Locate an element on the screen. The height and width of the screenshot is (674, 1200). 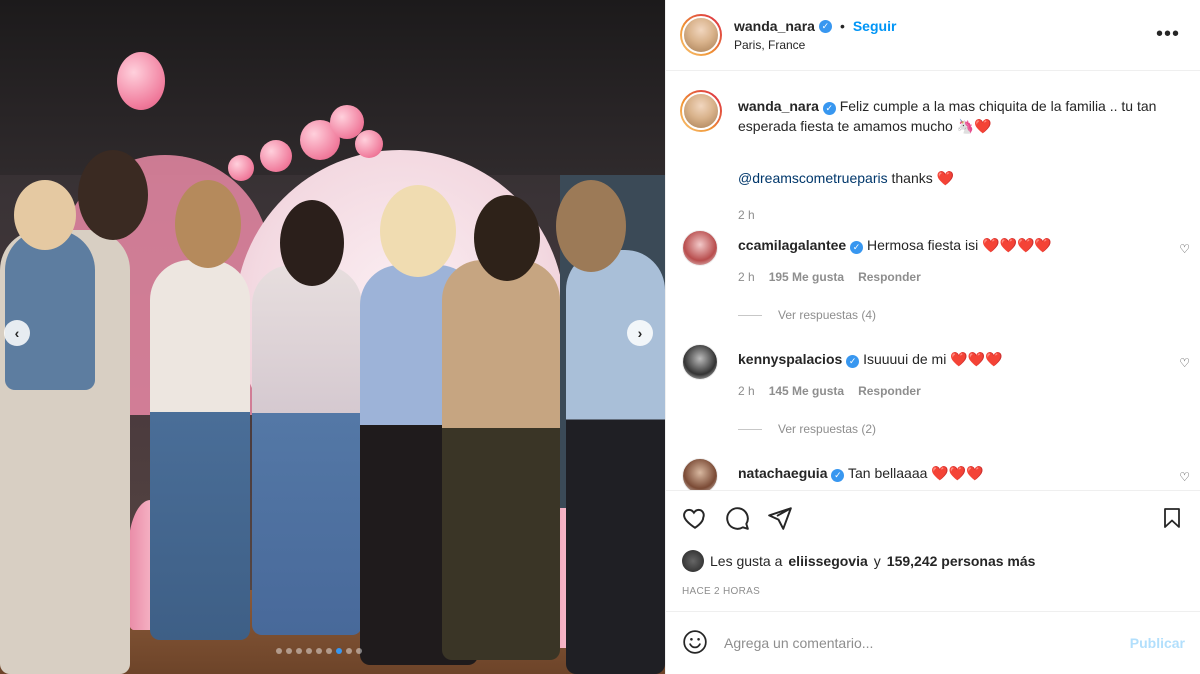
previous-slide-button: ‹ is located at coordinates (17, 333).